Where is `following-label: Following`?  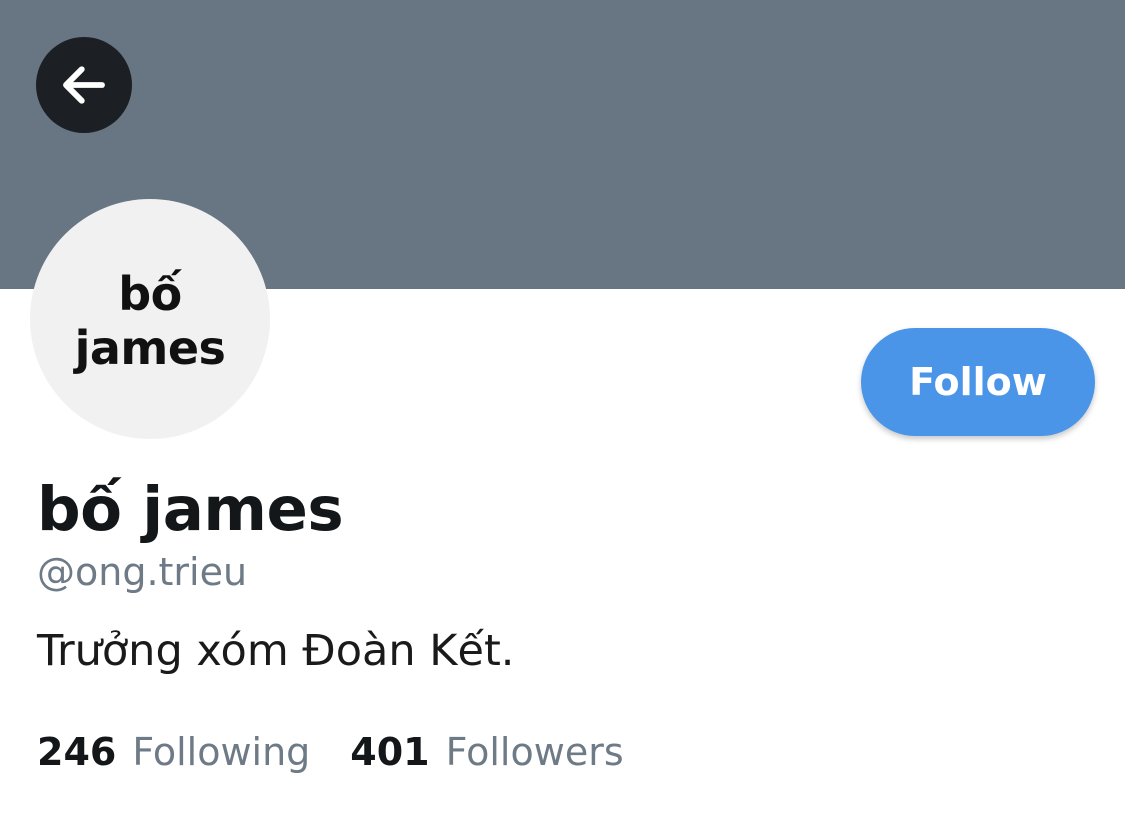
following-label: Following is located at coordinates (221, 752).